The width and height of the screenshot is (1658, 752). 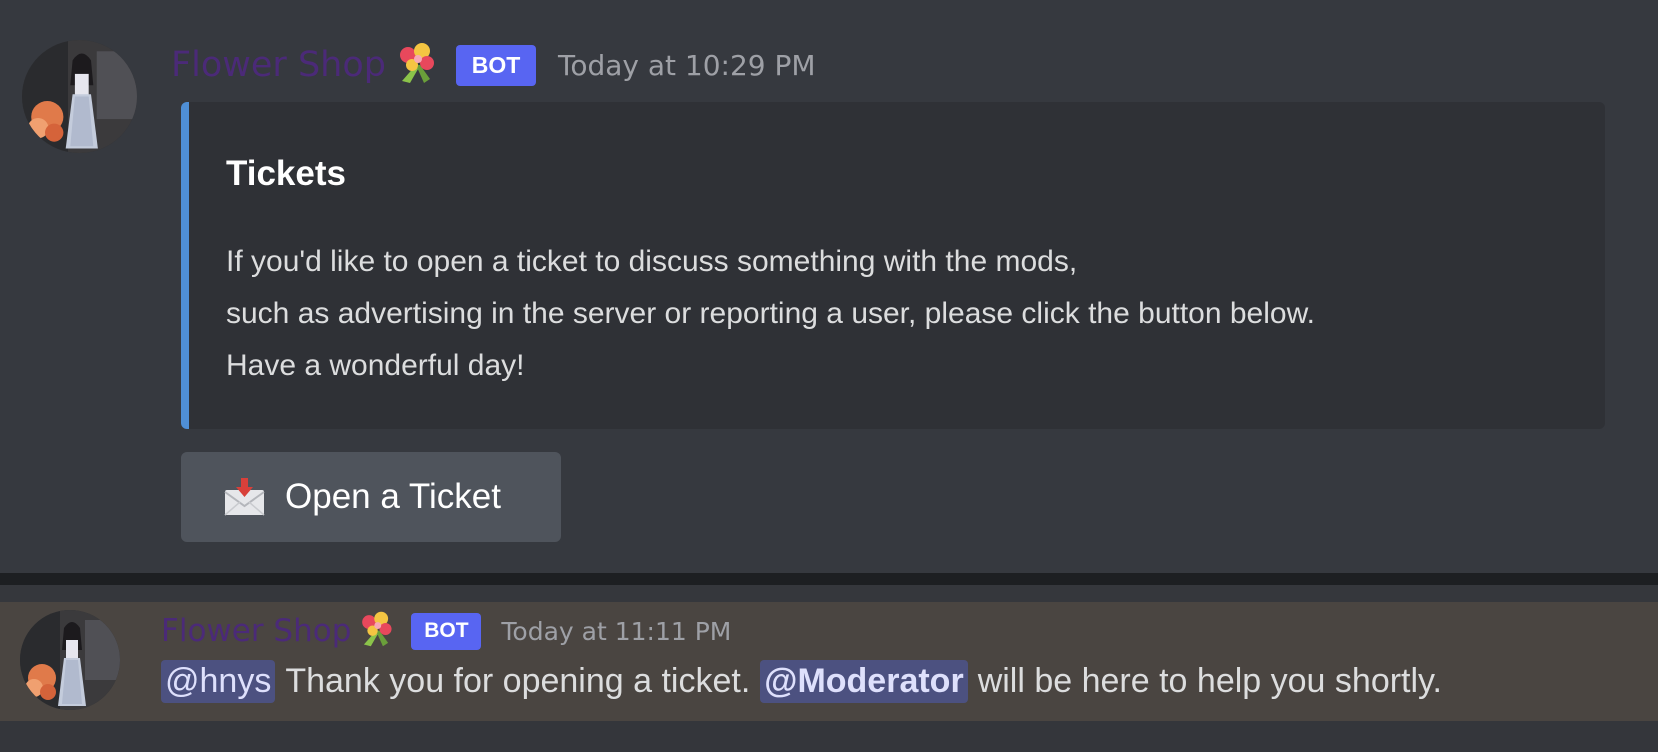 I want to click on embed-title: Tickets, so click(x=286, y=173).